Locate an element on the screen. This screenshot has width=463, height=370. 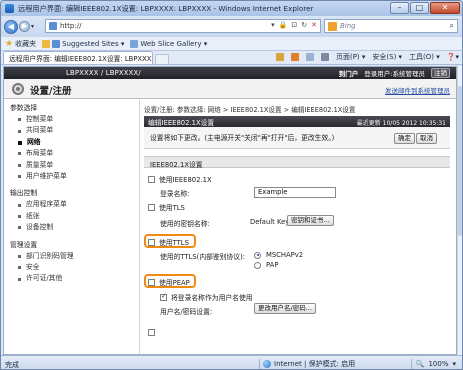
use-login-as-user-label: 将登录名称作为用户名使用 is located at coordinates (212, 298).